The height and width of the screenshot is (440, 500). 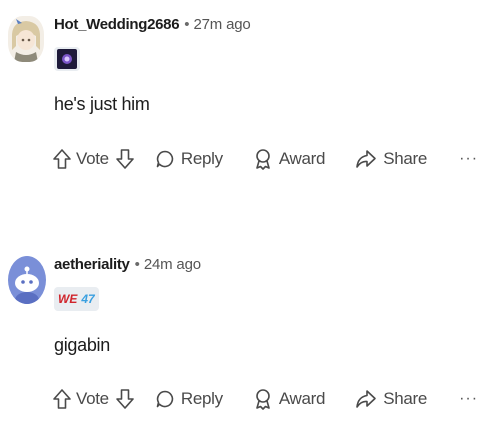 What do you see at coordinates (117, 24) in the screenshot?
I see `username: Hot_Wedding2686` at bounding box center [117, 24].